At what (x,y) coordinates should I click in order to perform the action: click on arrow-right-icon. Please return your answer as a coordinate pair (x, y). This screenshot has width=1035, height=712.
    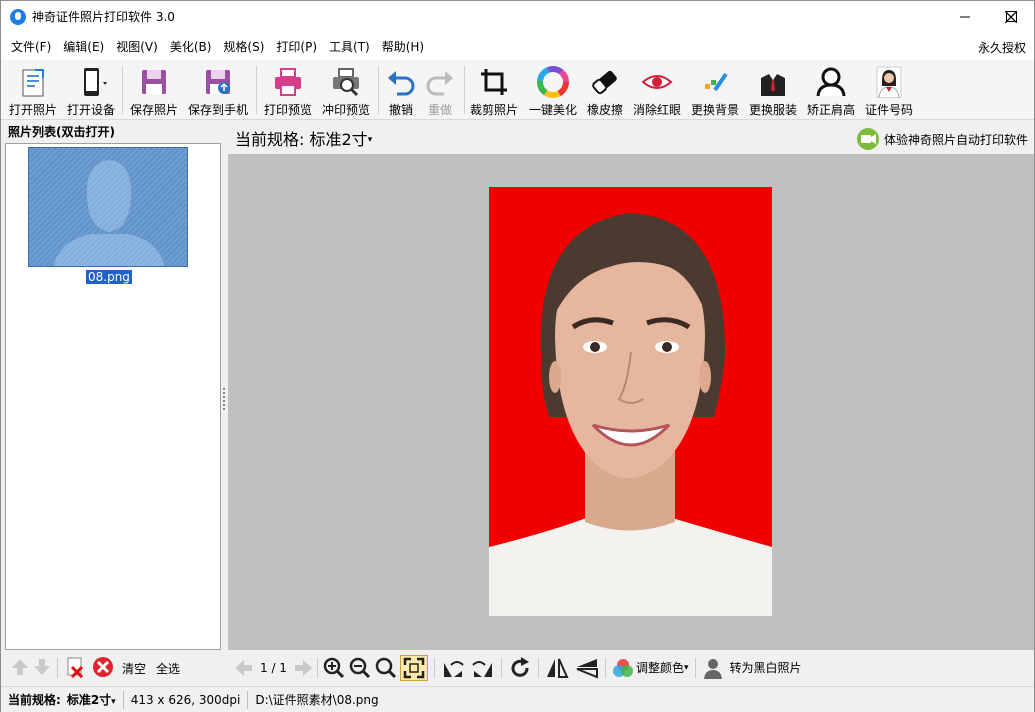
    Looking at the image, I should click on (303, 667).